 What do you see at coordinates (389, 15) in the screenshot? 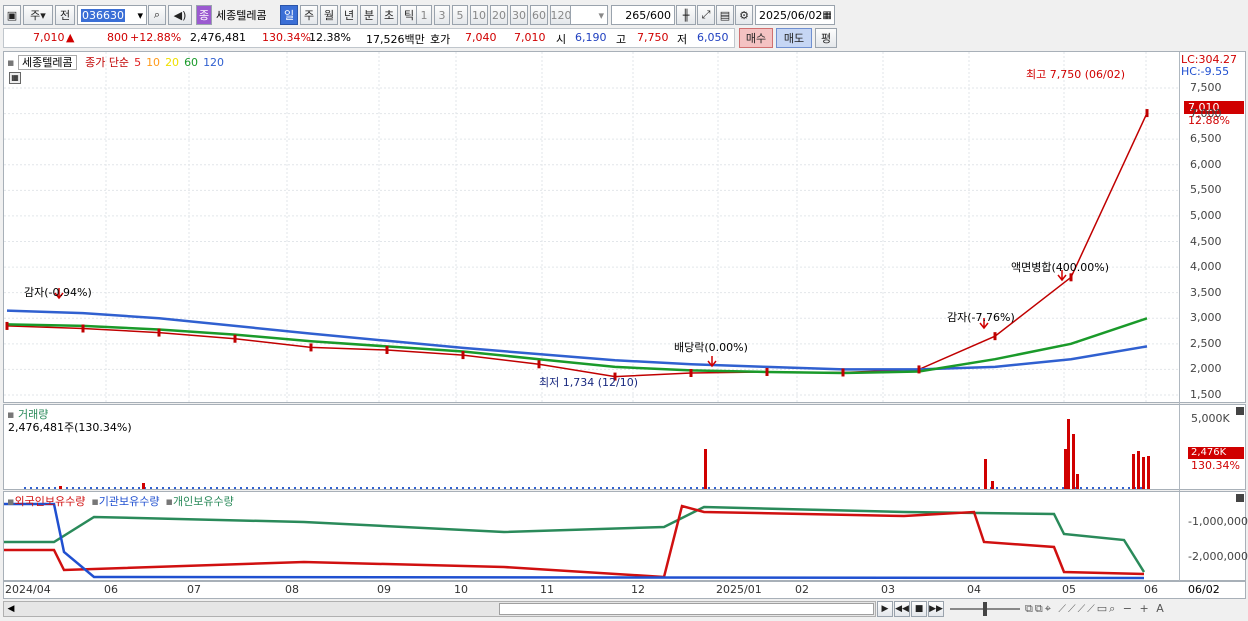
I see `period-button: 초` at bounding box center [389, 15].